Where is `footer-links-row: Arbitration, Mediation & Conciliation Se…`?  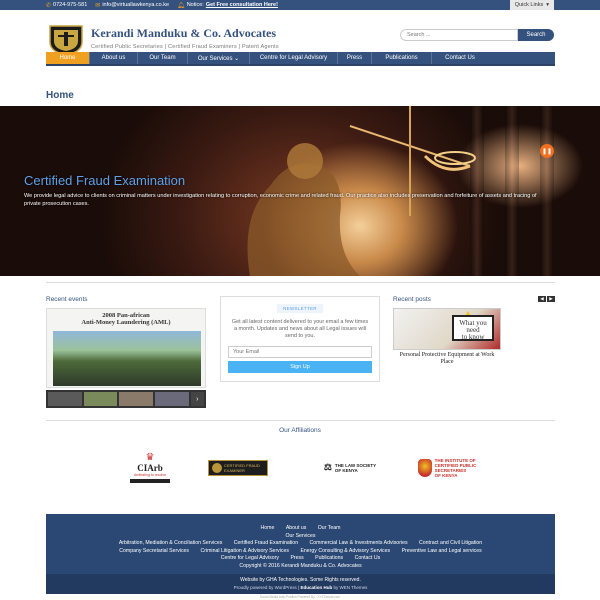 footer-links-row: Arbitration, Mediation & Conciliation Se… is located at coordinates (300, 543).